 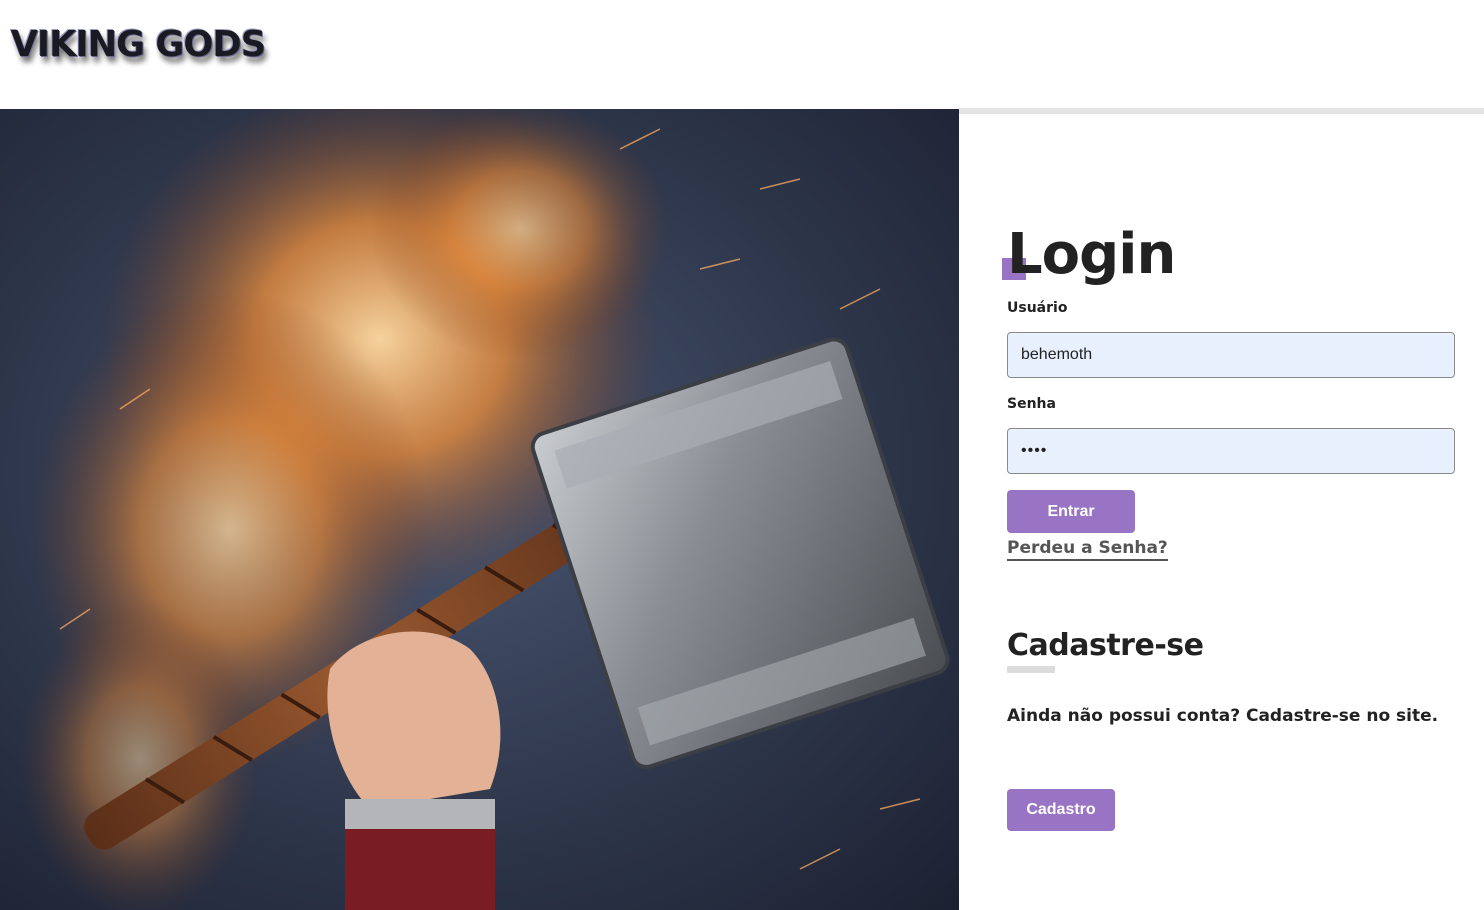 I want to click on username-input, so click(x=1231, y=355).